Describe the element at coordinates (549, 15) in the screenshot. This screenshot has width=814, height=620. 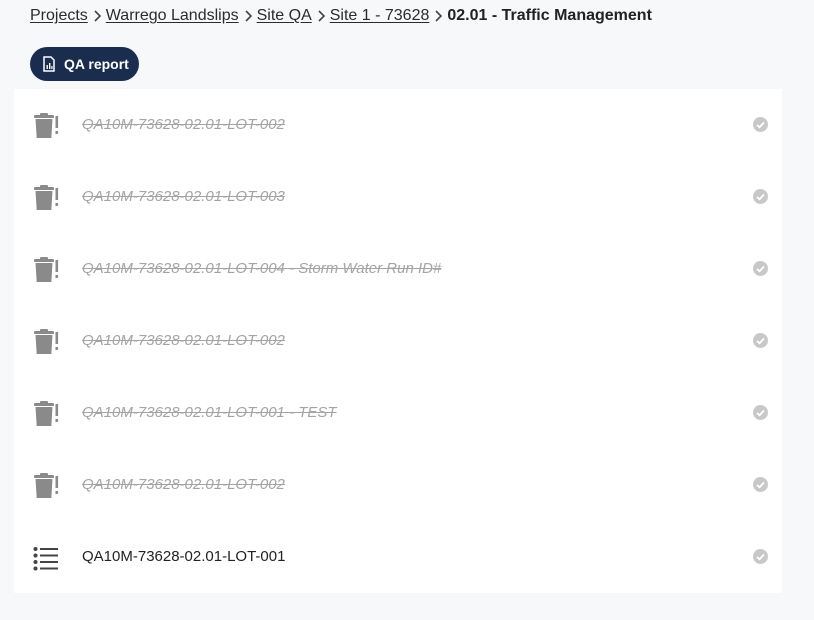
I see `breadcrumb-current: 02.01 - Traffic Management` at that location.